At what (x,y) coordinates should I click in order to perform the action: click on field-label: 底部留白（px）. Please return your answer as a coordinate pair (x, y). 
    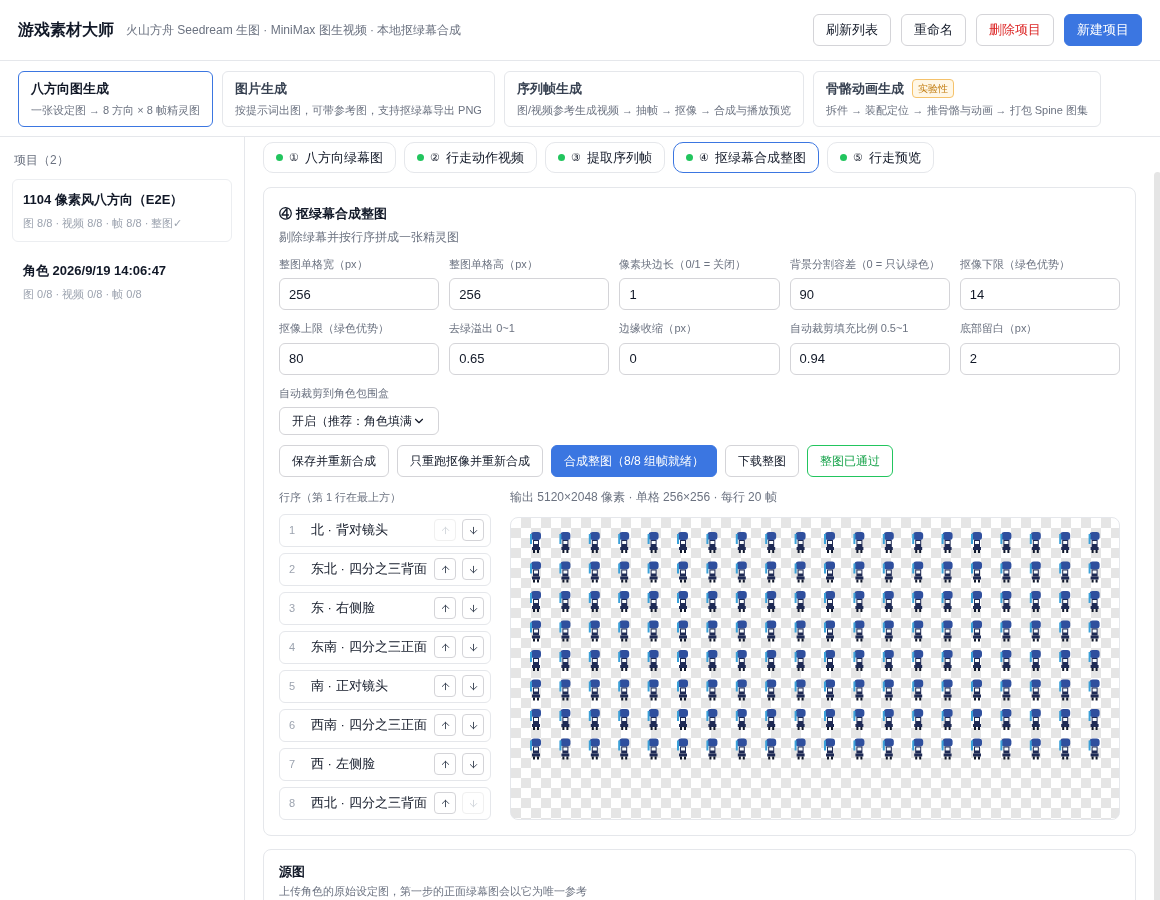
    Looking at the image, I should click on (999, 328).